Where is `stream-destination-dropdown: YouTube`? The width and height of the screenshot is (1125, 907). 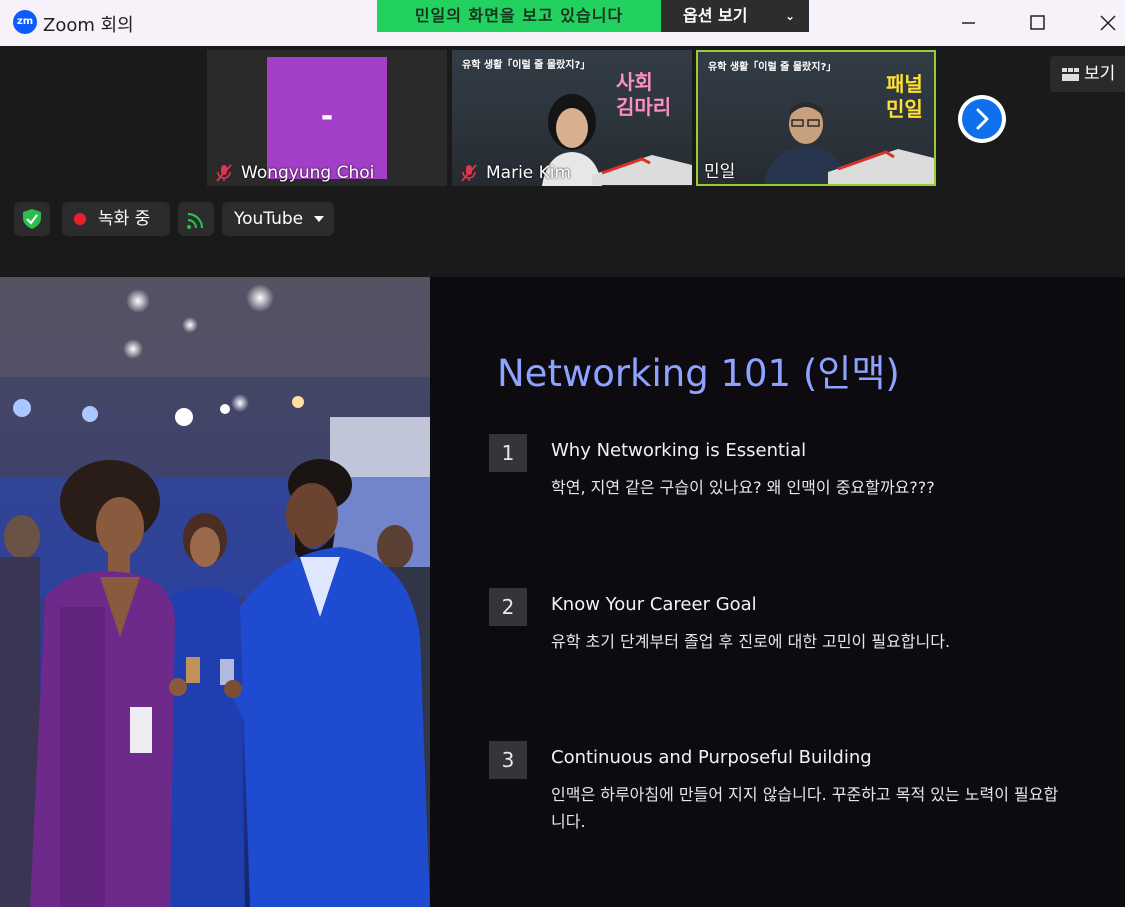 stream-destination-dropdown: YouTube is located at coordinates (278, 219).